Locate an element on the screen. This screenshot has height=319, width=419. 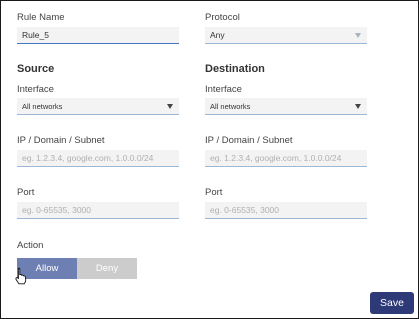
save-button: Save is located at coordinates (392, 303).